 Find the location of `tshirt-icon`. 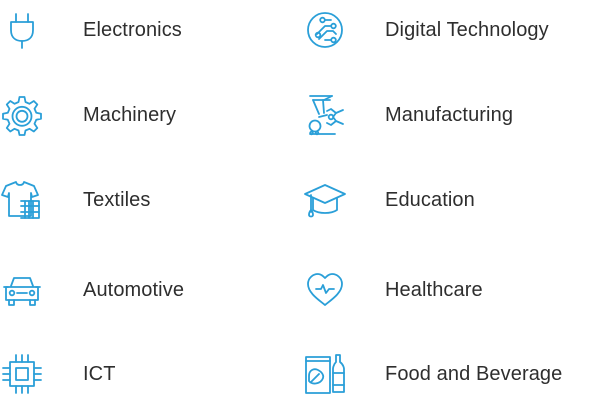

tshirt-icon is located at coordinates (22, 200).